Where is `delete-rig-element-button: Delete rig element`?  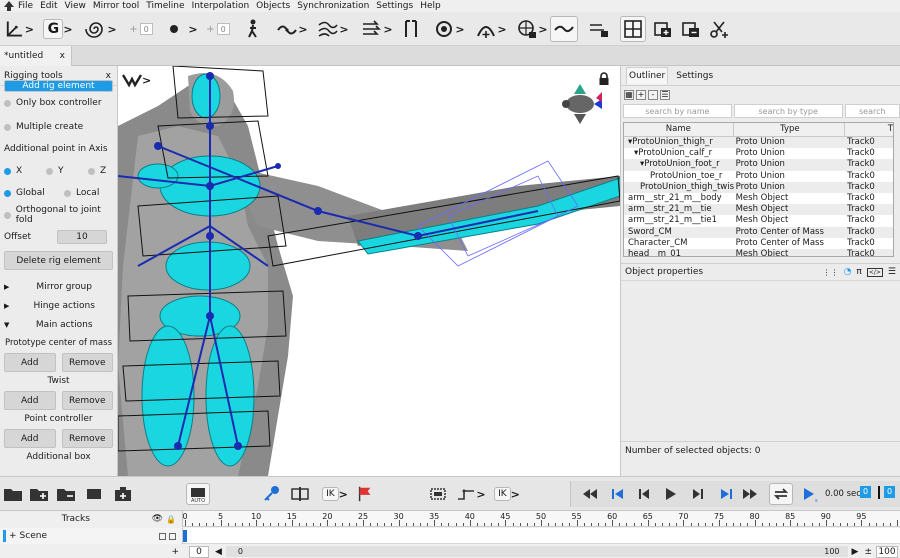
delete-rig-element-button: Delete rig element is located at coordinates (58, 260).